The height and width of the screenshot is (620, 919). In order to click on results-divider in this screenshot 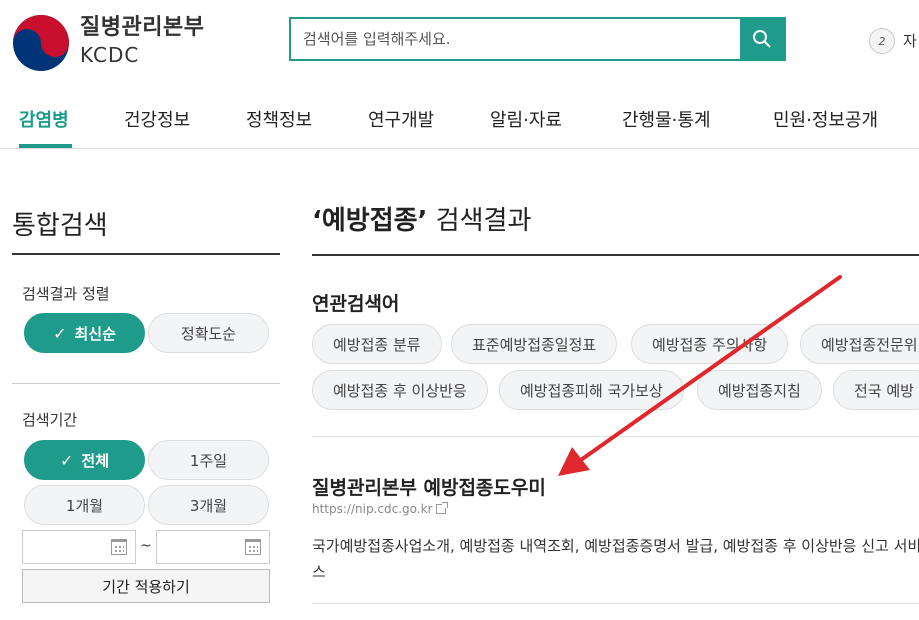, I will do `click(615, 255)`.